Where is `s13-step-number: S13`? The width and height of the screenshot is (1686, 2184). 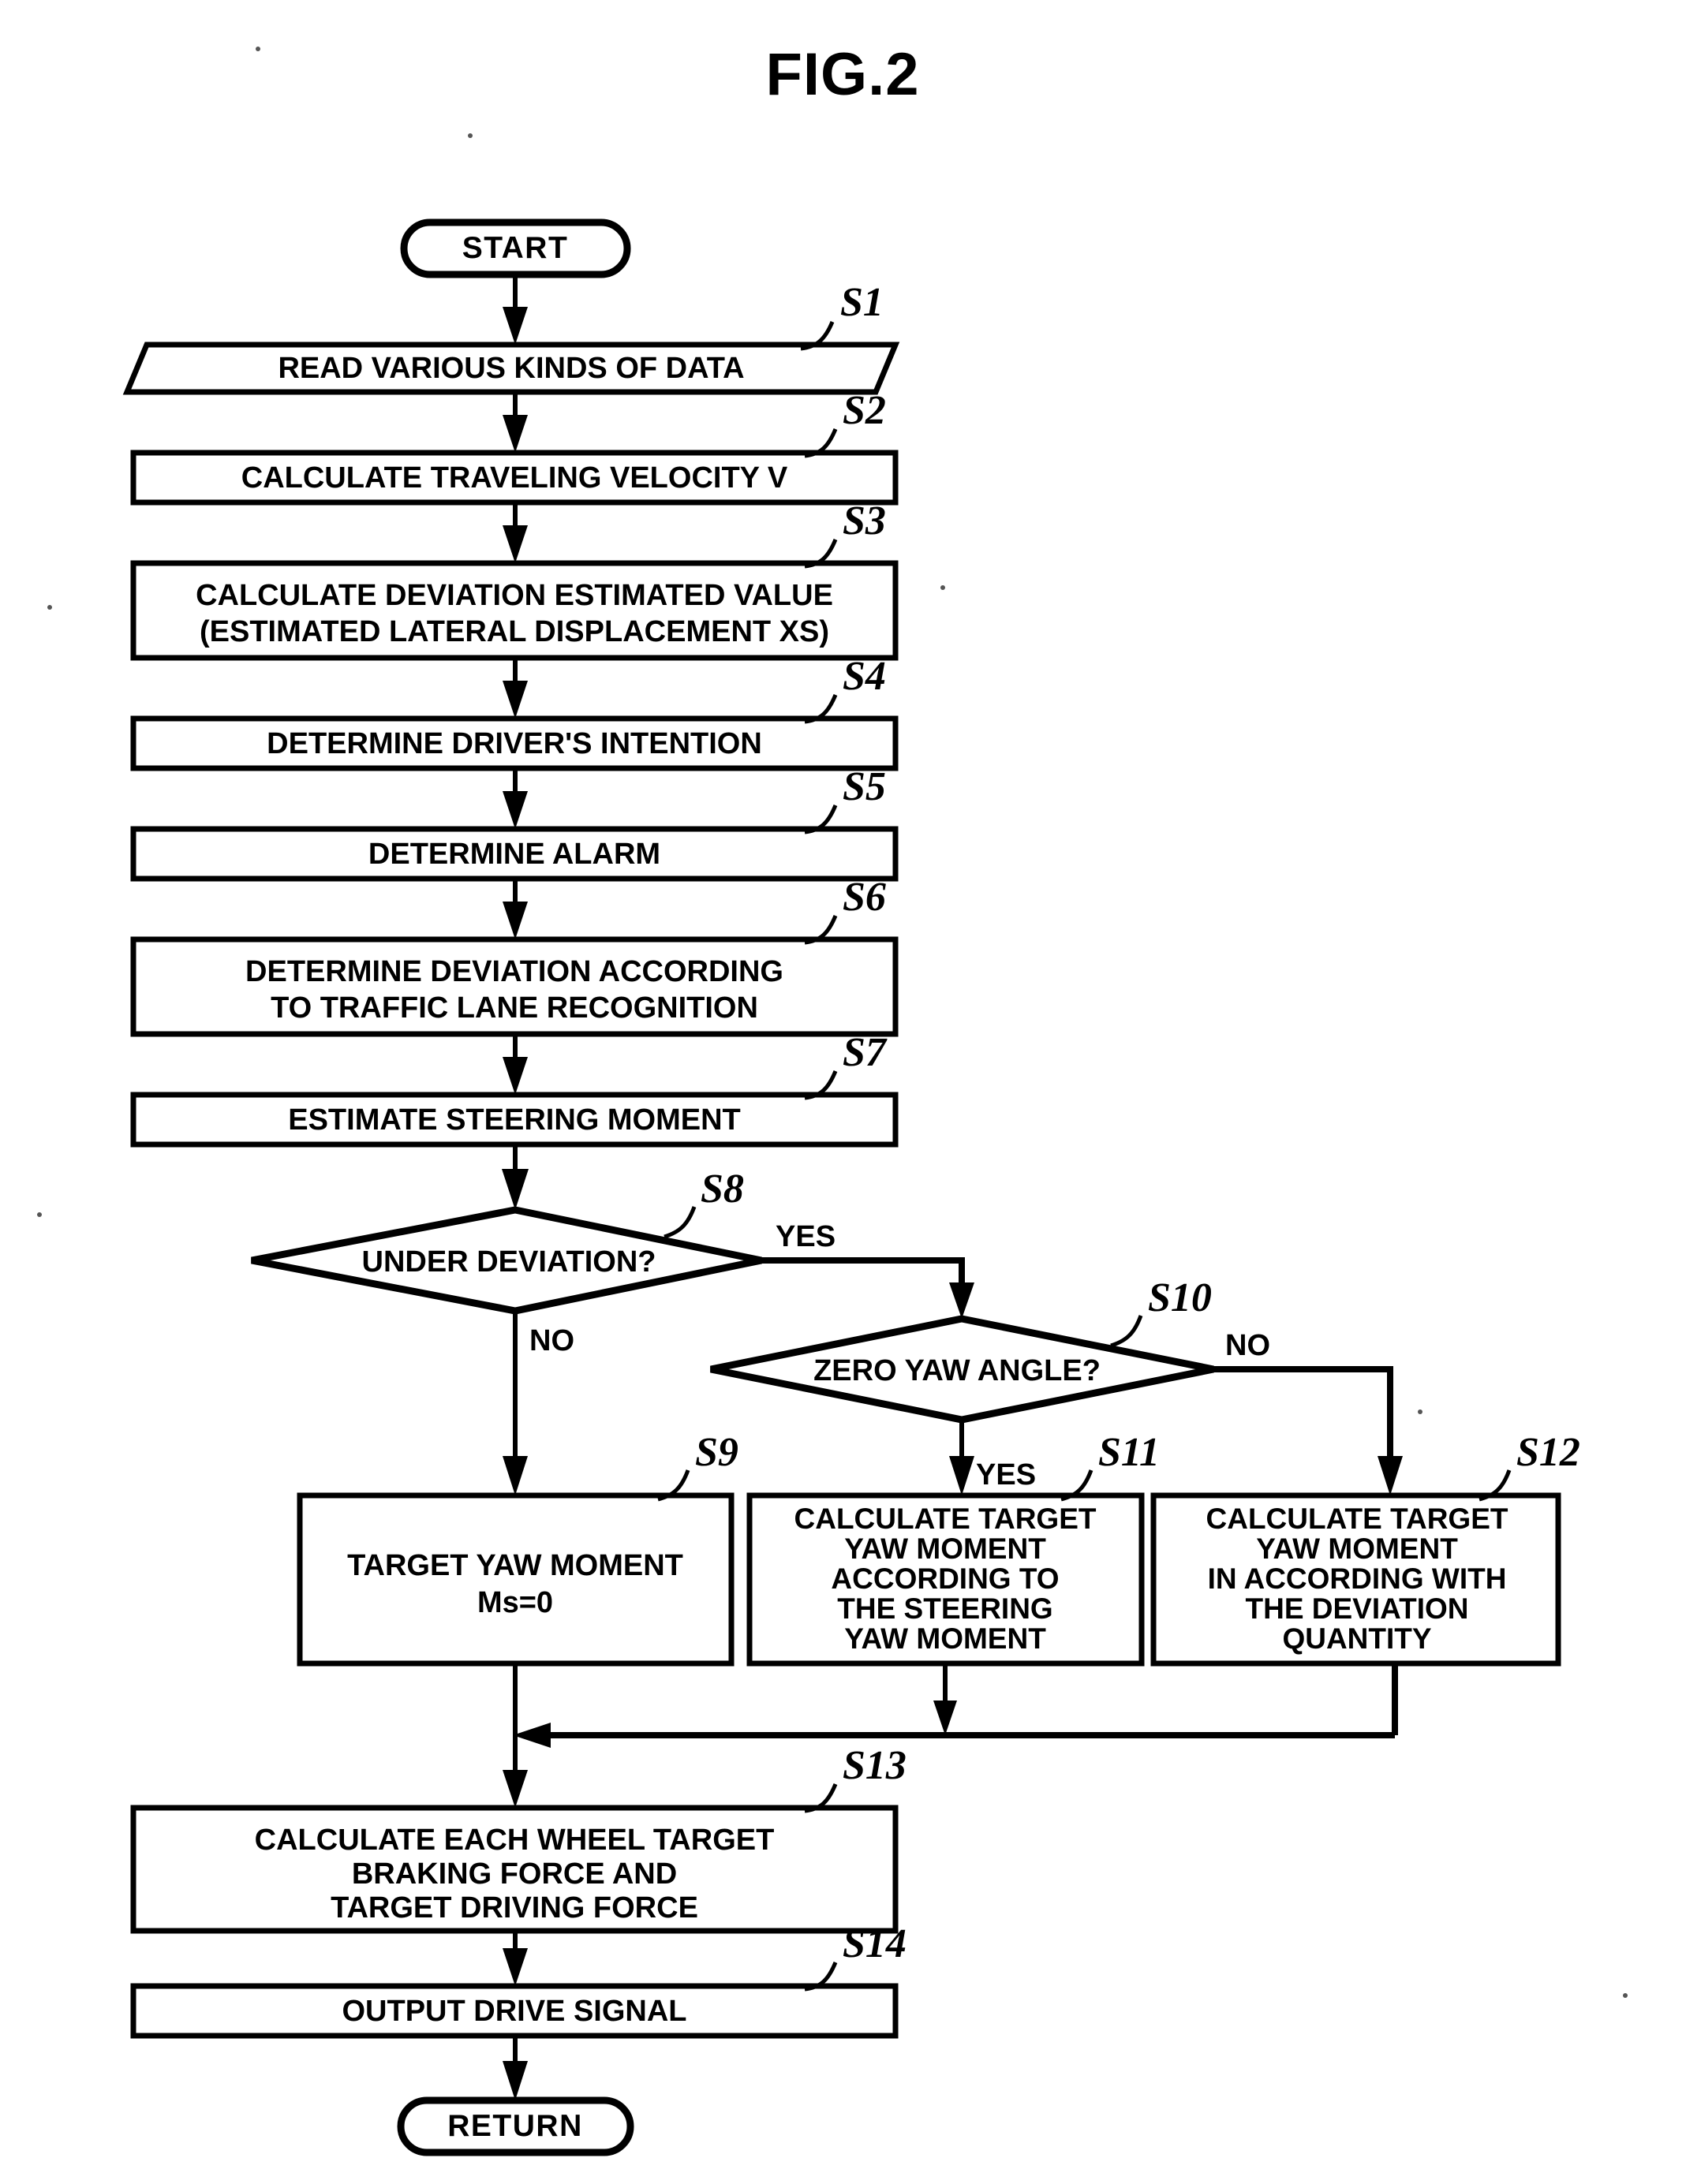 s13-step-number: S13 is located at coordinates (875, 1765).